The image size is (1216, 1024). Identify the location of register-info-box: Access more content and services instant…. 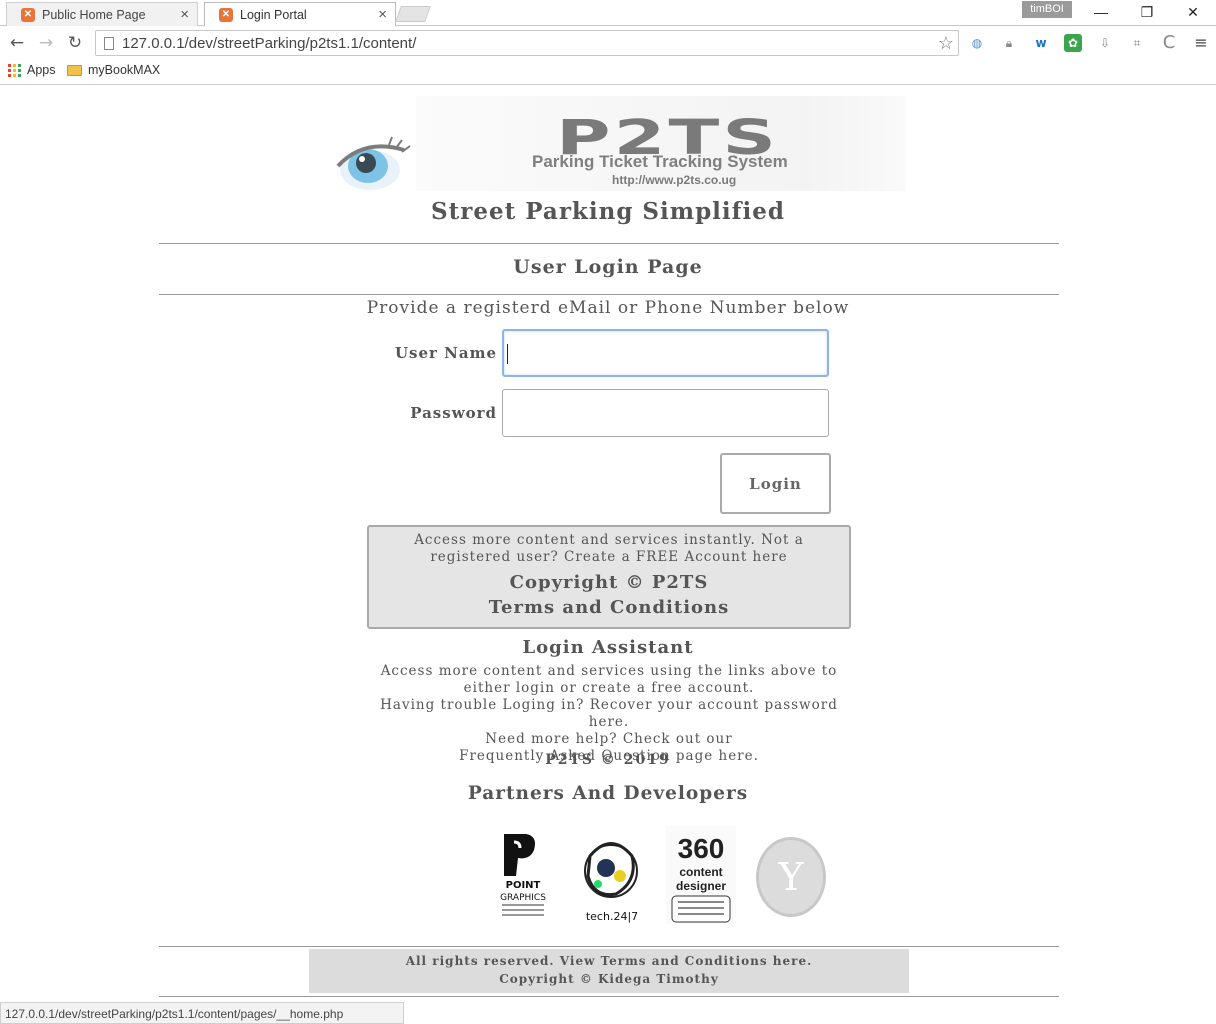
(609, 577).